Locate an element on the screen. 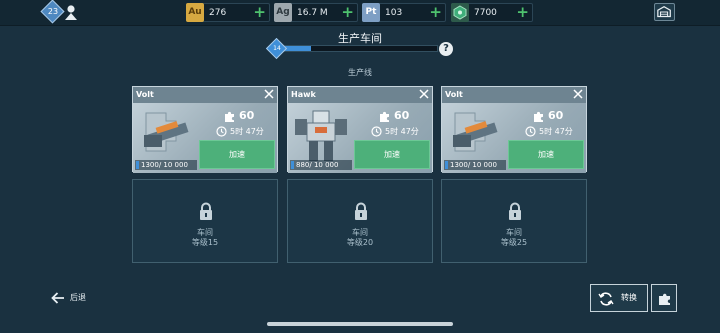  platinum-value: 103 is located at coordinates (394, 13).